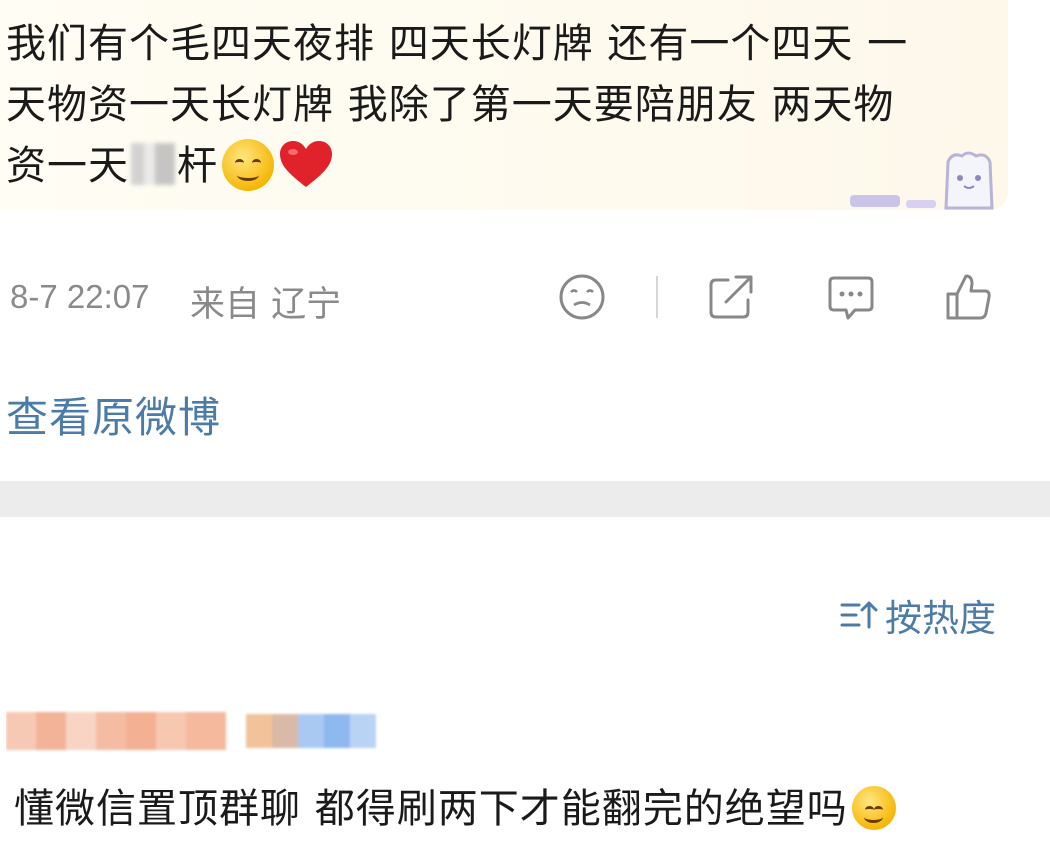 This screenshot has height=858, width=1050. What do you see at coordinates (657, 297) in the screenshot?
I see `action-divider` at bounding box center [657, 297].